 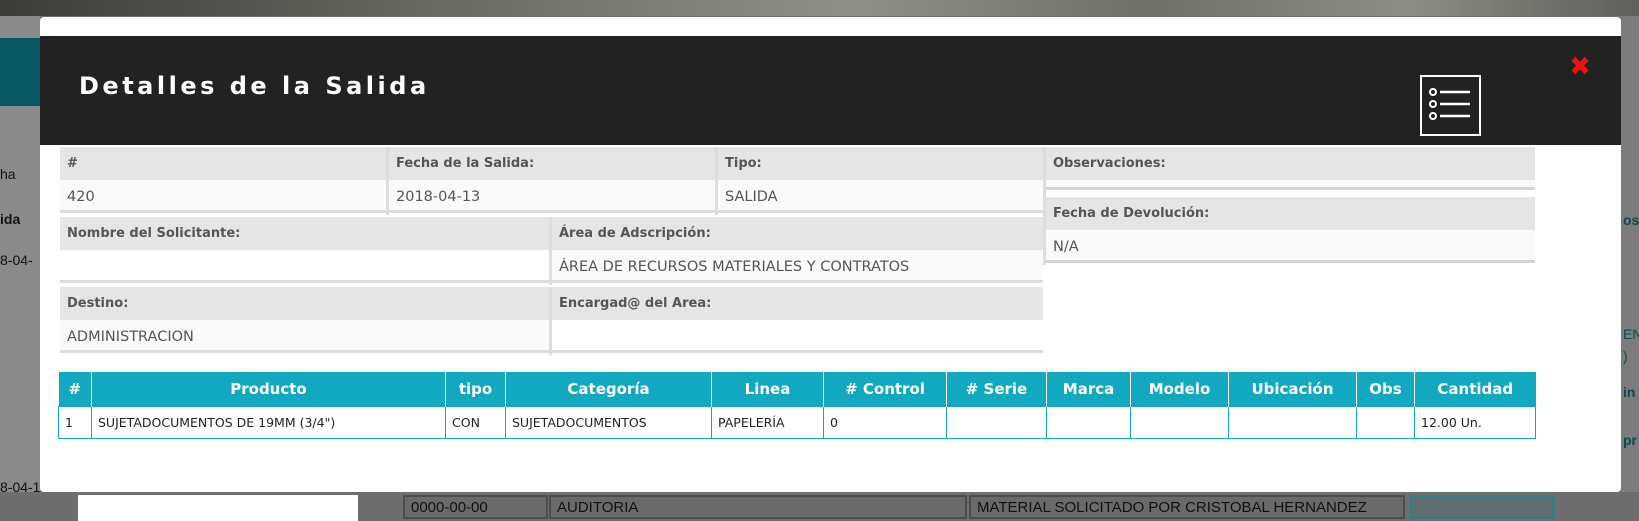 I want to click on column-header: Cantidad, so click(x=1475, y=389).